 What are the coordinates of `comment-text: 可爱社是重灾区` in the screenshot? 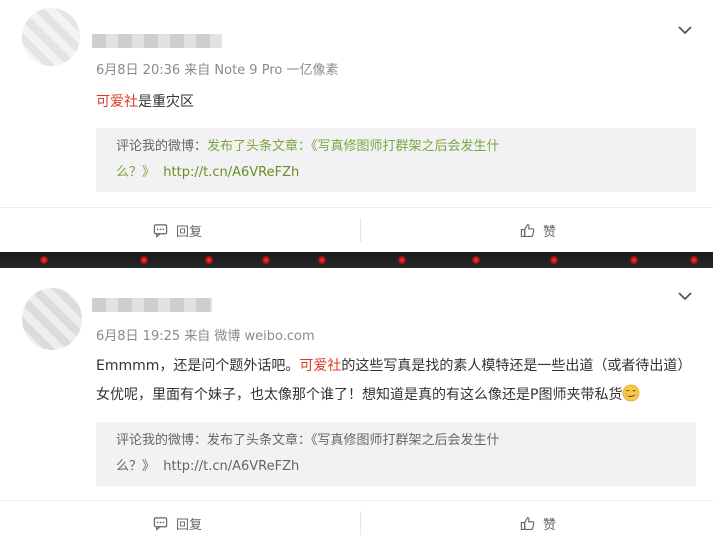 It's located at (396, 102).